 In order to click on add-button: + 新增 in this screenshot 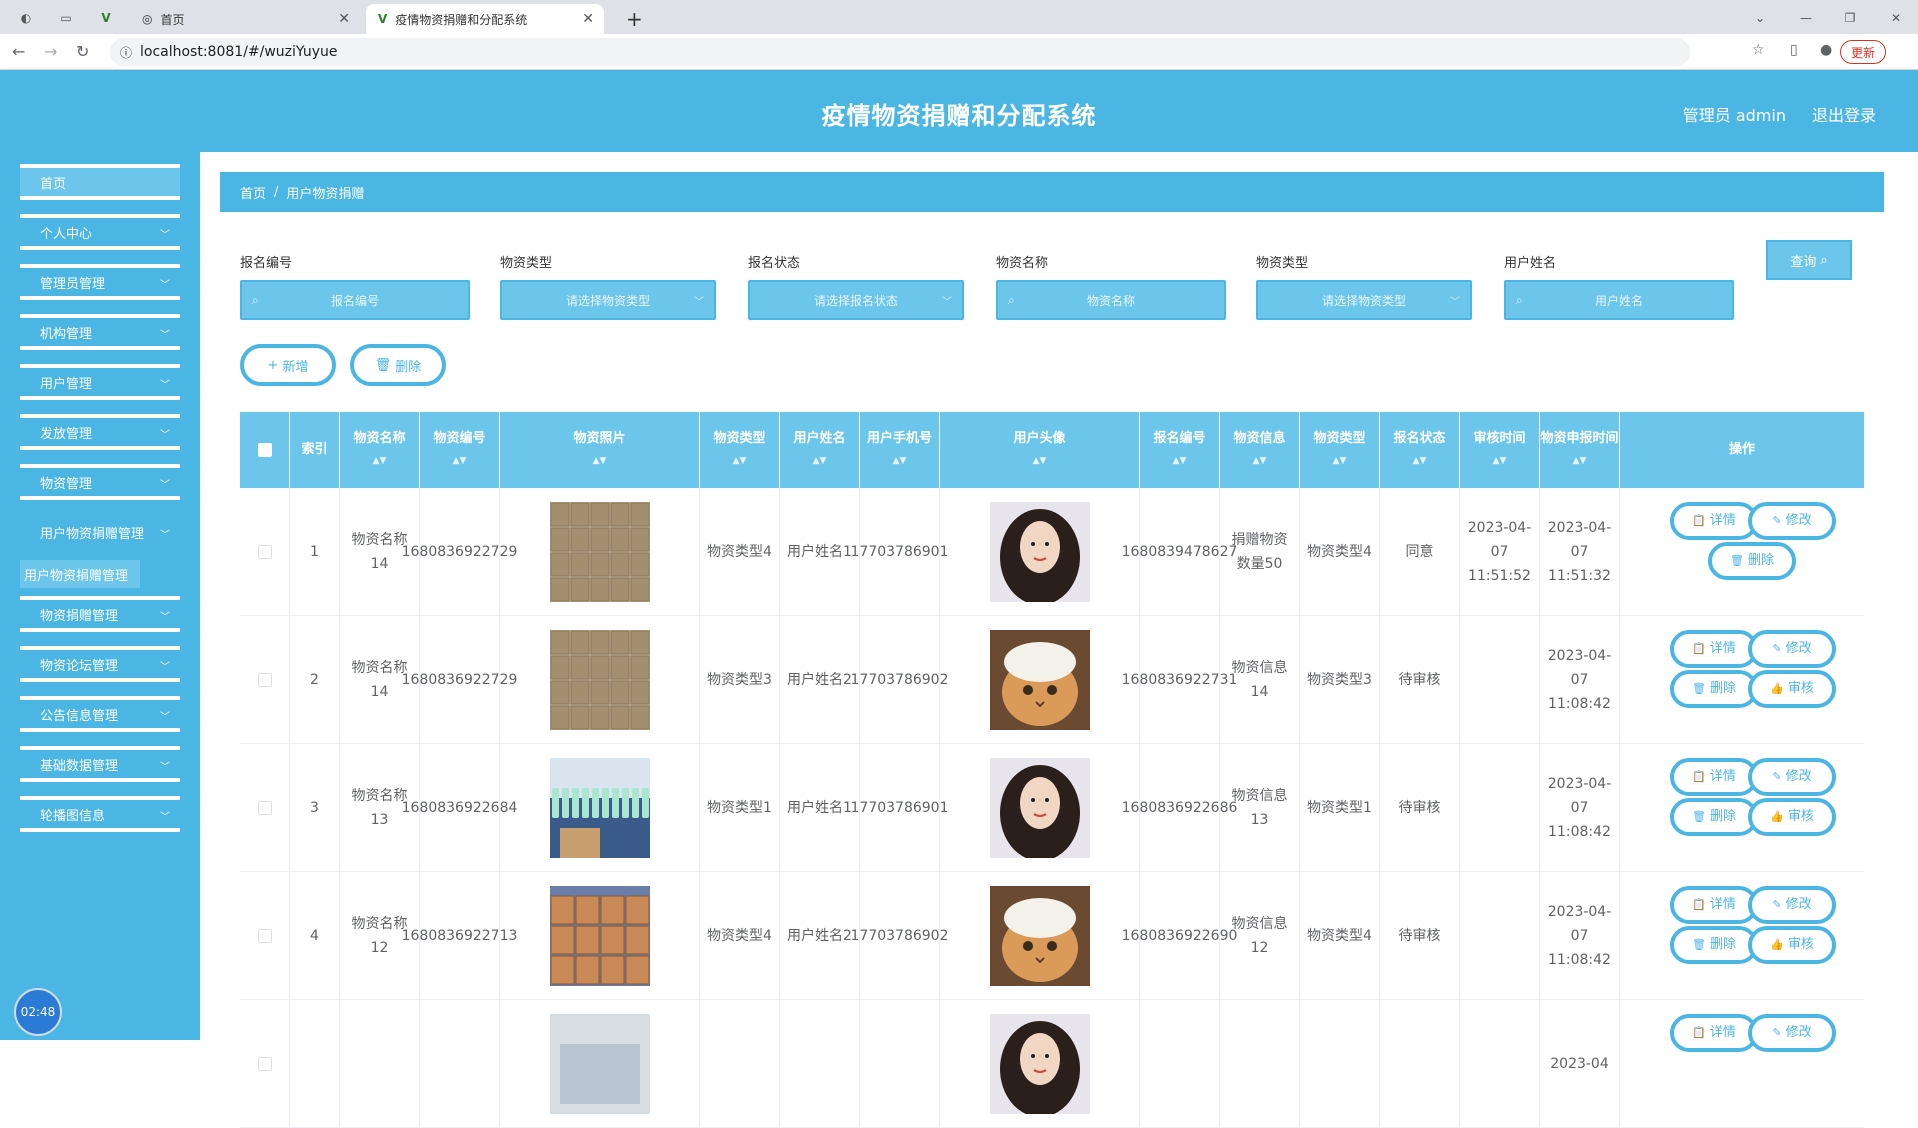, I will do `click(288, 365)`.